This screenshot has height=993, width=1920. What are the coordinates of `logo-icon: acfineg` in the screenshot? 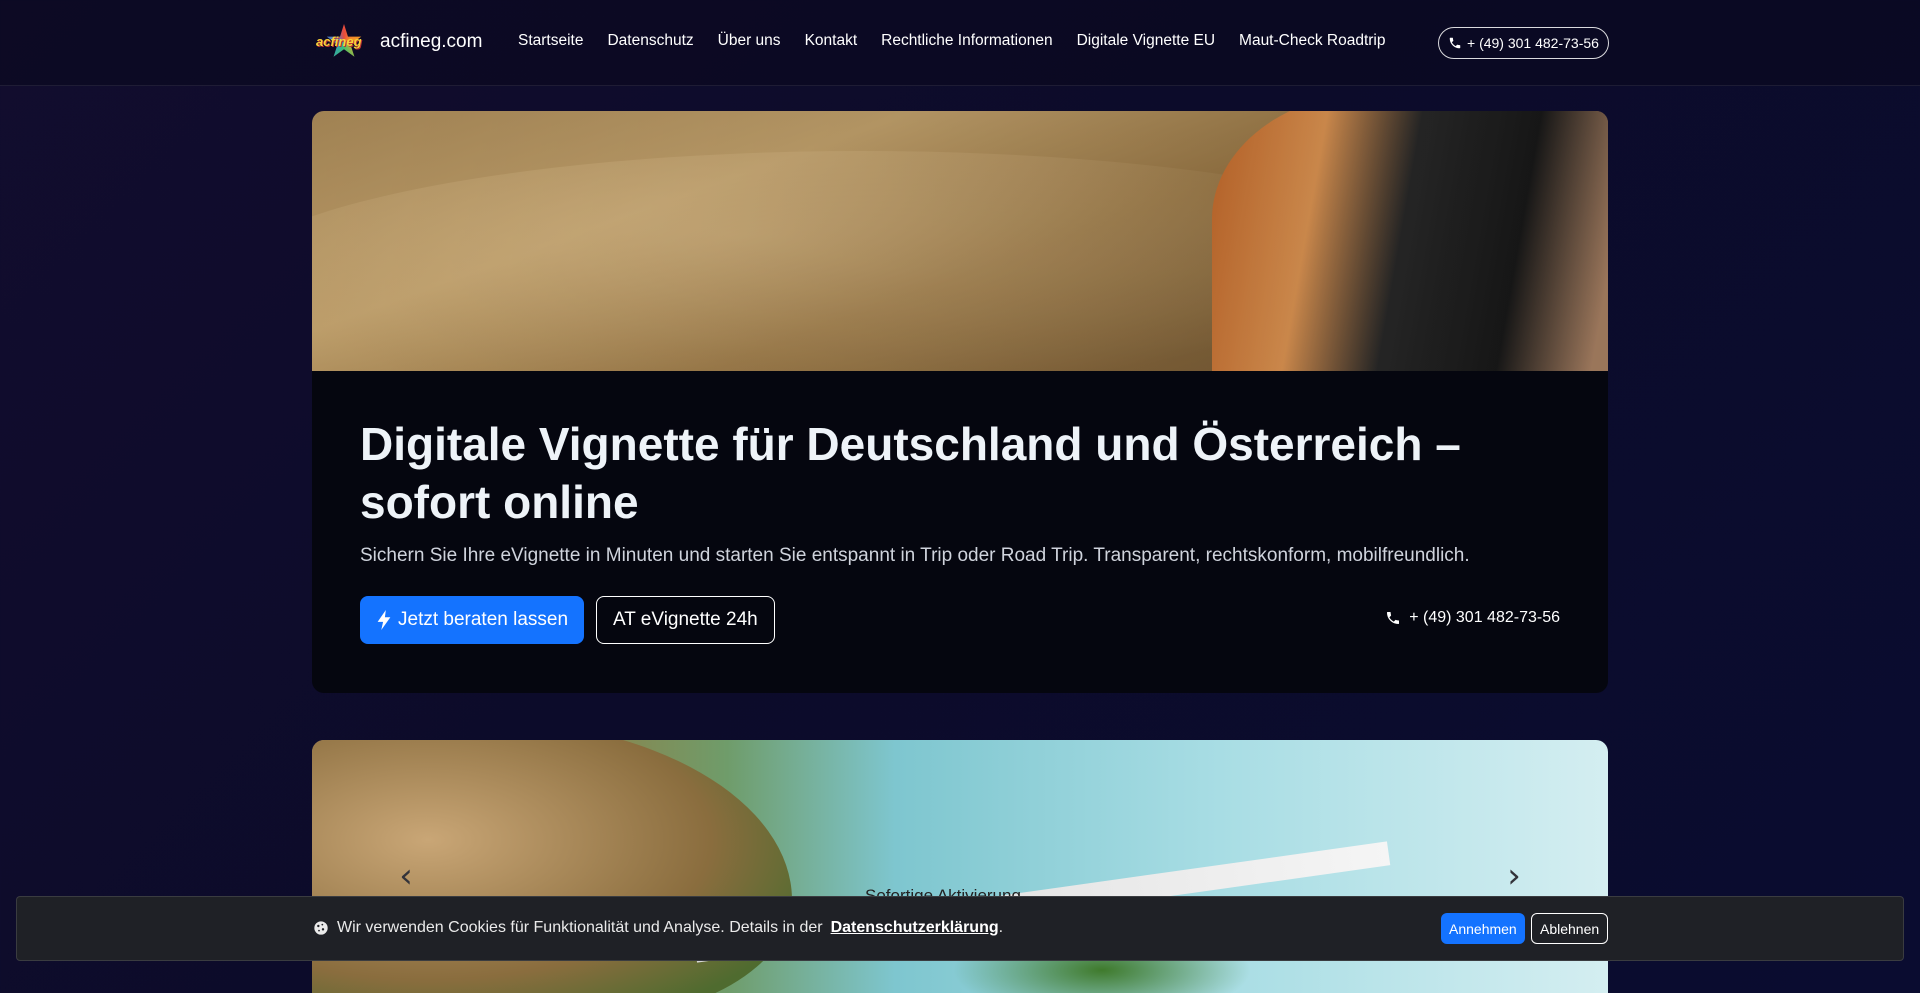 It's located at (341, 42).